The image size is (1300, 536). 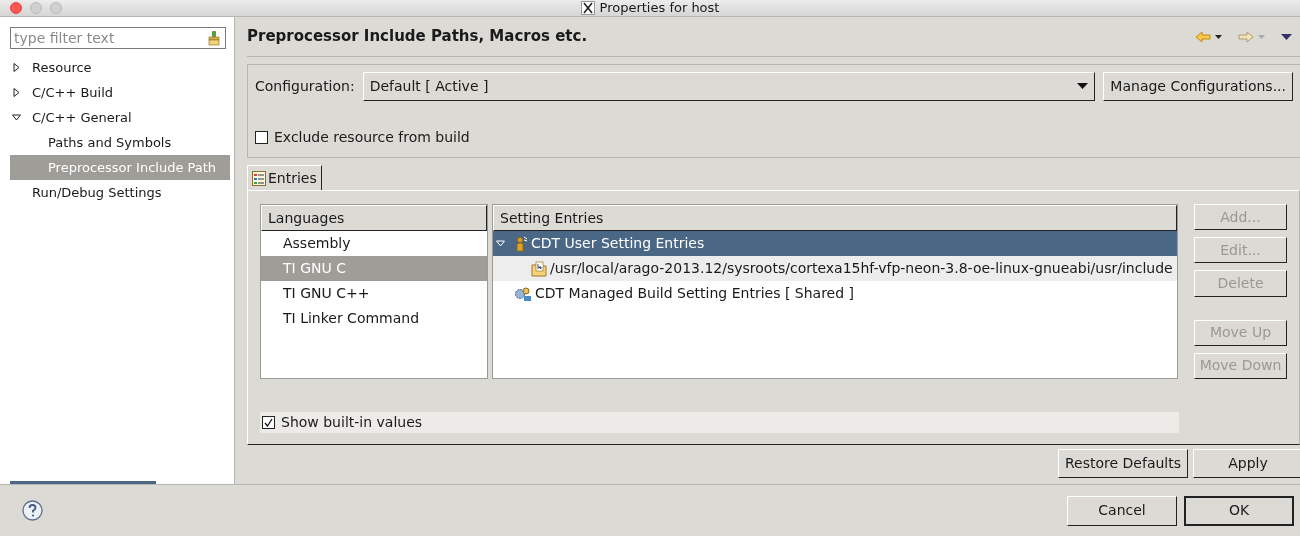 What do you see at coordinates (305, 86) in the screenshot?
I see `configuration-label: Configuration:` at bounding box center [305, 86].